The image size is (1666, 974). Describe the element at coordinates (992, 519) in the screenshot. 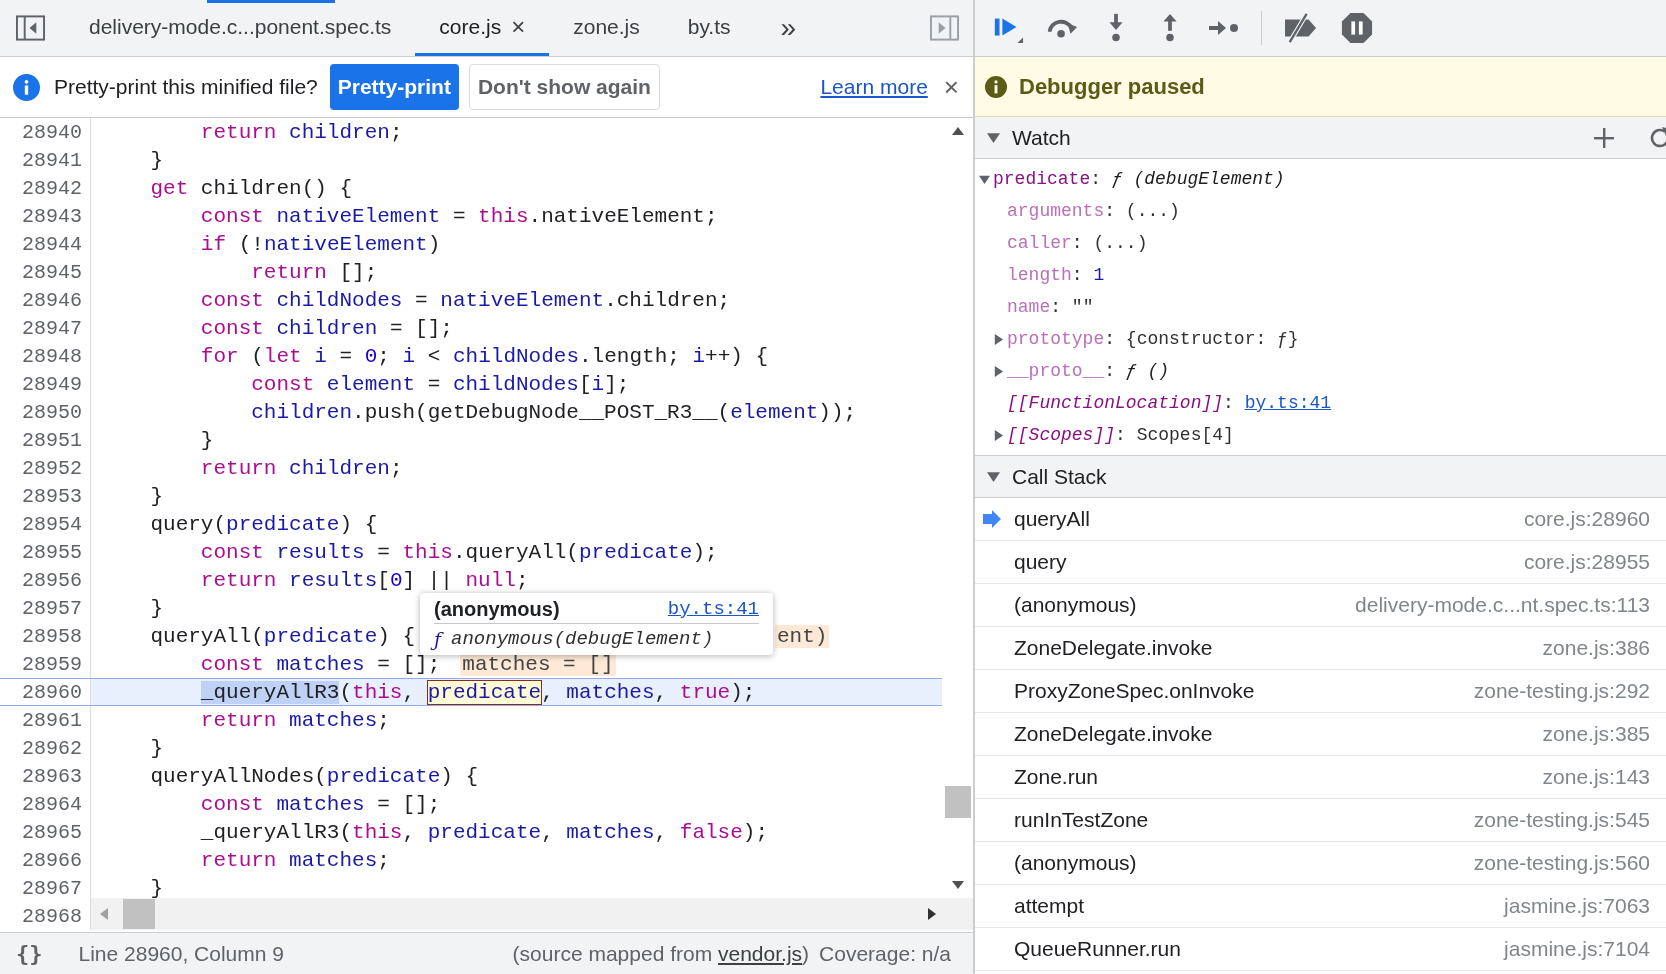

I see `current-frame-arrow-icon` at that location.